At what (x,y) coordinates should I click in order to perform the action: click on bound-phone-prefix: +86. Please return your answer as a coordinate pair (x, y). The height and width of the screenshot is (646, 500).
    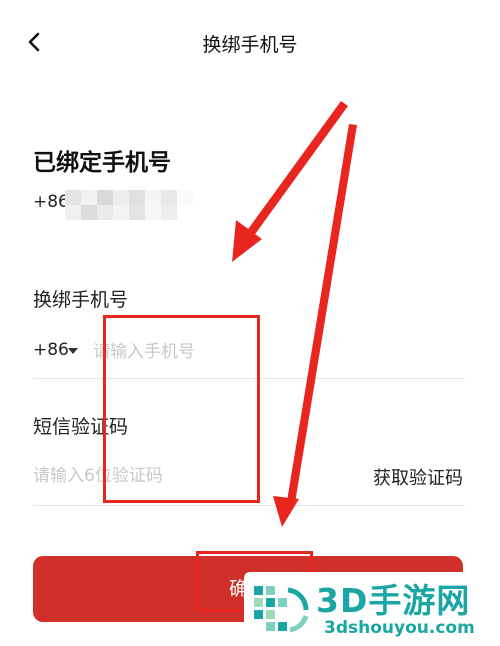
    Looking at the image, I should click on (51, 202).